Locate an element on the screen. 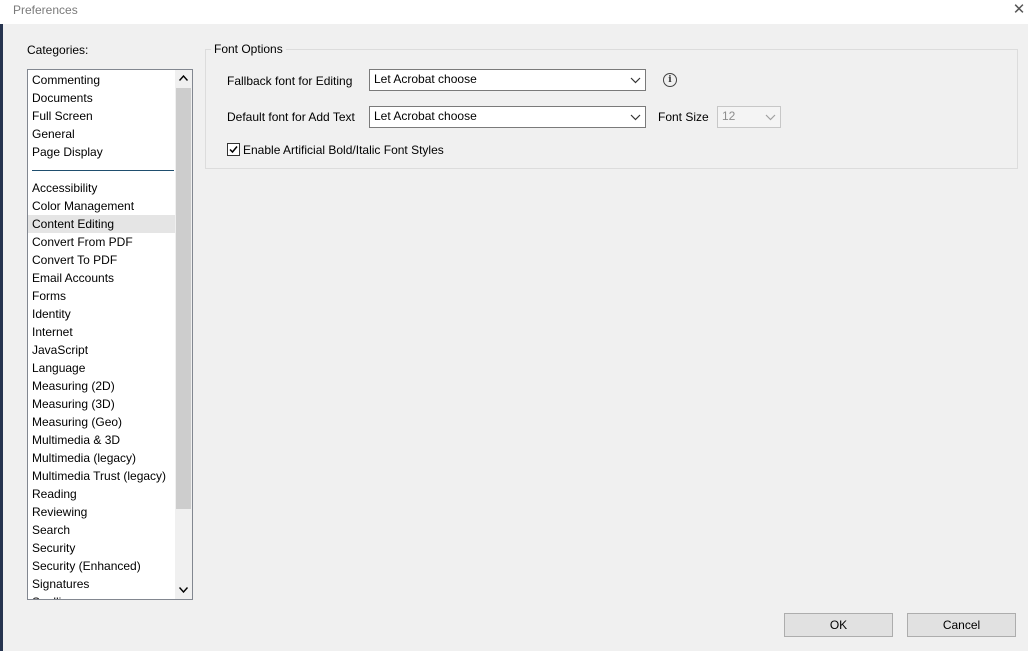 The width and height of the screenshot is (1028, 651). category-item-convert-from-pdf: Convert From PDF is located at coordinates (102, 242).